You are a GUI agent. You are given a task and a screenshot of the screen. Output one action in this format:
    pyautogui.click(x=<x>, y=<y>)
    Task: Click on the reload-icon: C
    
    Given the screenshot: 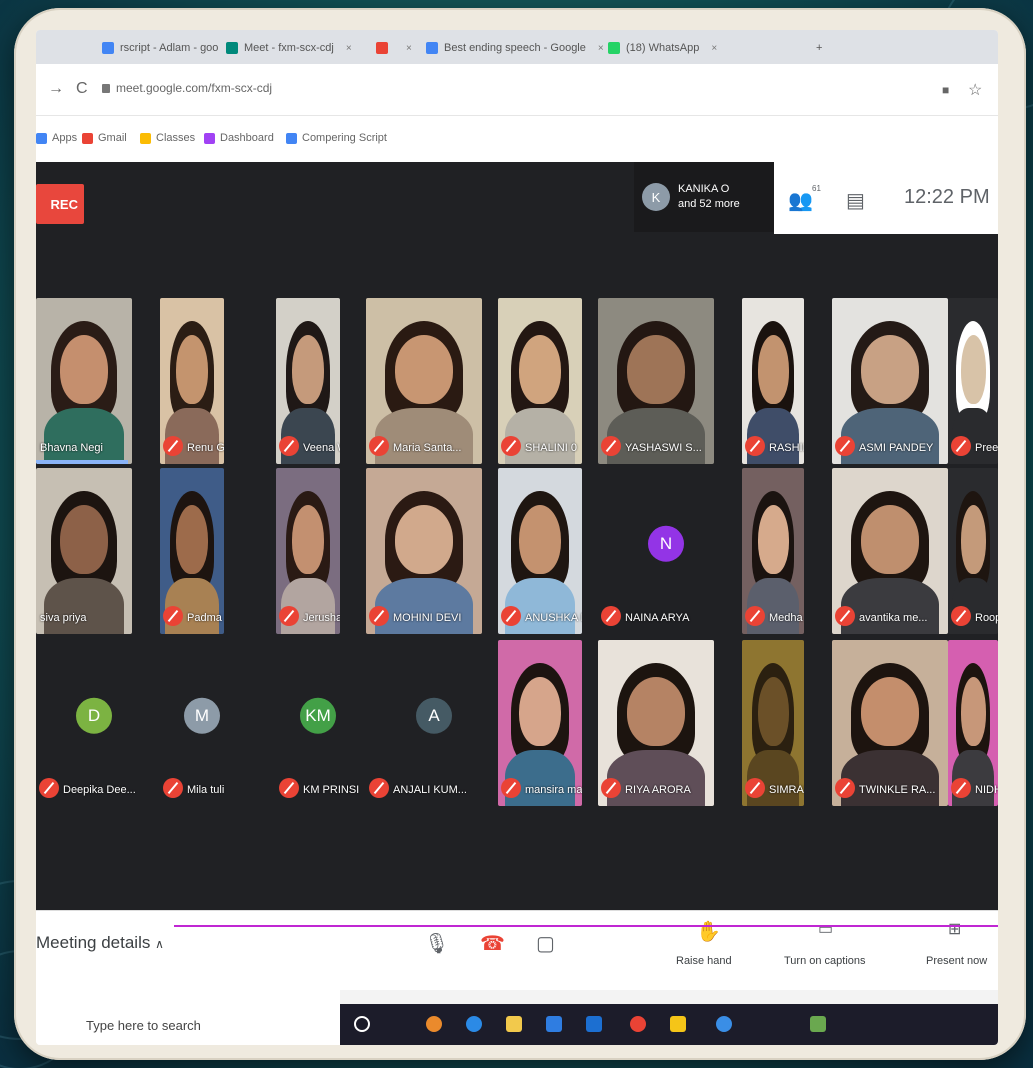 What is the action you would take?
    pyautogui.click(x=82, y=89)
    